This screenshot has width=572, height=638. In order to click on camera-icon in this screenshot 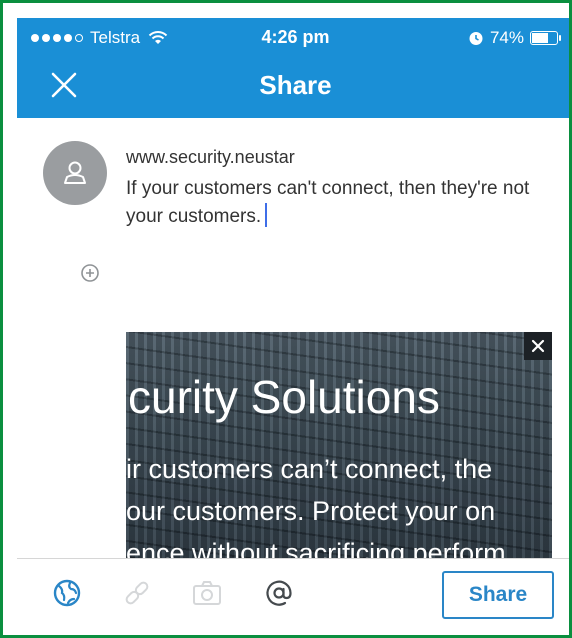, I will do `click(207, 593)`.